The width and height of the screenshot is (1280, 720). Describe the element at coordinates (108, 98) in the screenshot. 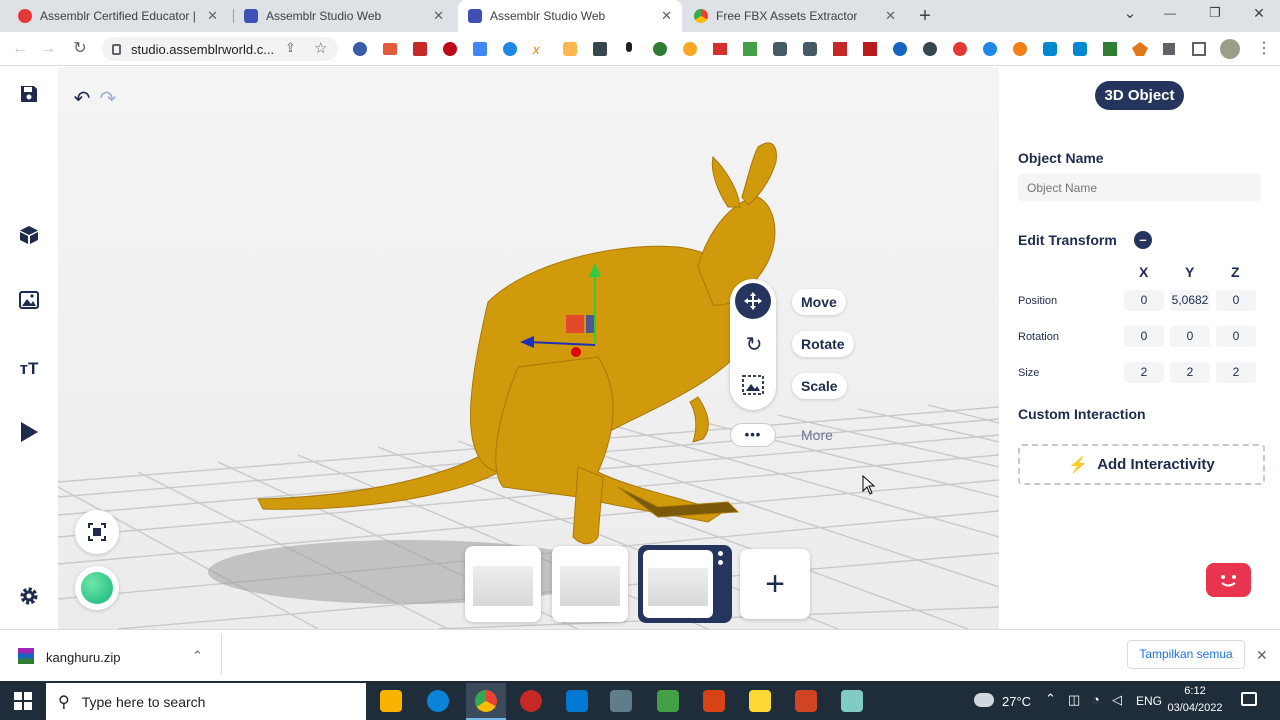

I see `redo-icon: ↷` at that location.